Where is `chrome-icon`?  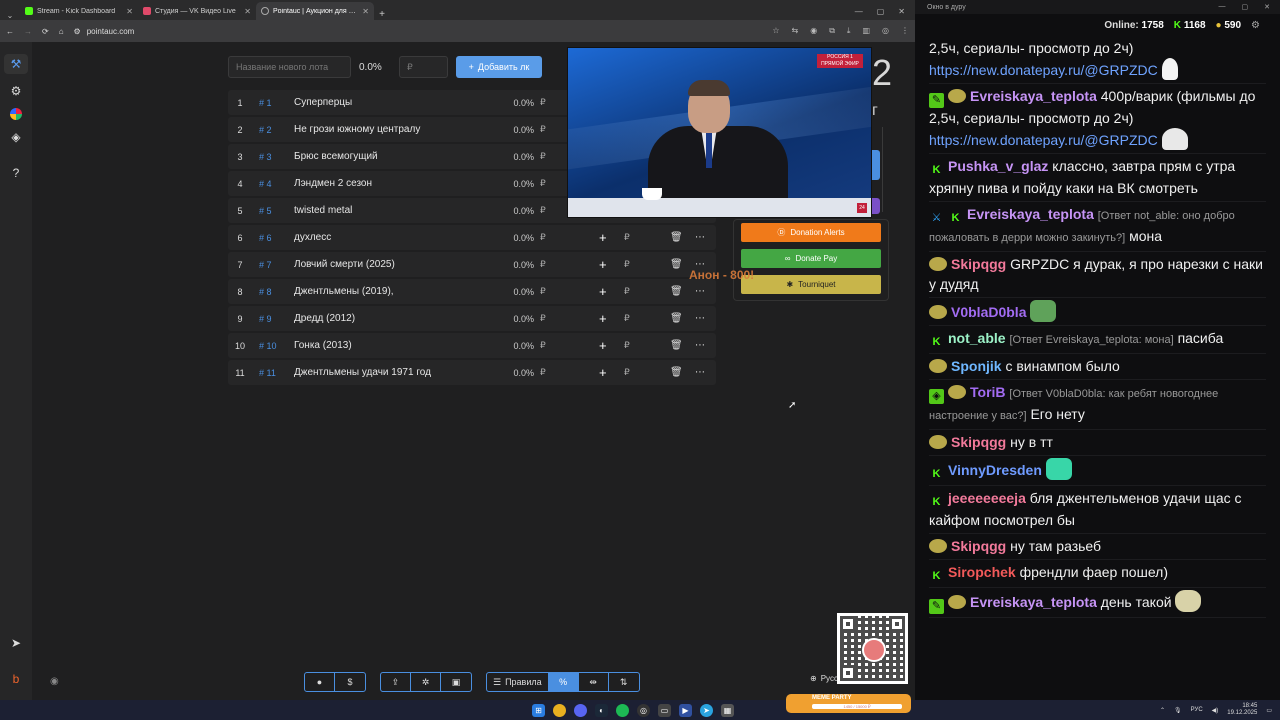 chrome-icon is located at coordinates (559, 710).